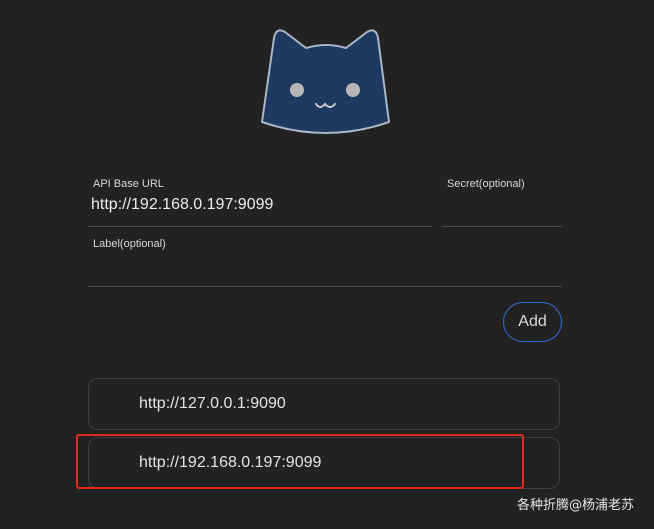  What do you see at coordinates (353, 90) in the screenshot?
I see `cat-right-eye` at bounding box center [353, 90].